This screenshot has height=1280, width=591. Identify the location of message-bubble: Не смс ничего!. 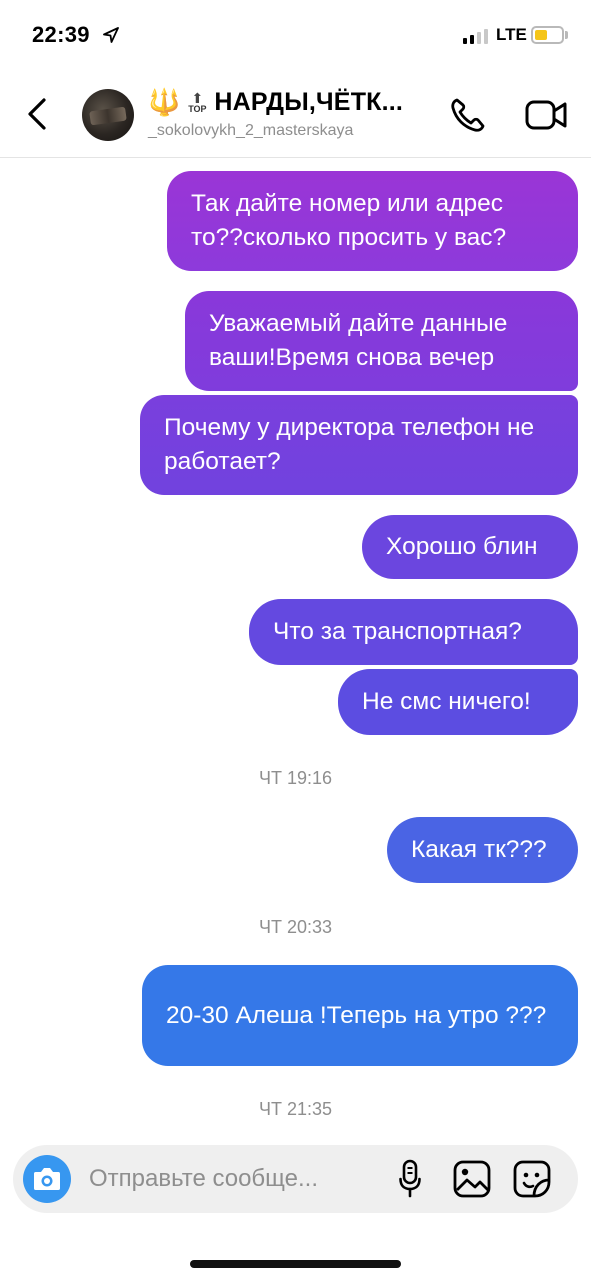
(458, 702).